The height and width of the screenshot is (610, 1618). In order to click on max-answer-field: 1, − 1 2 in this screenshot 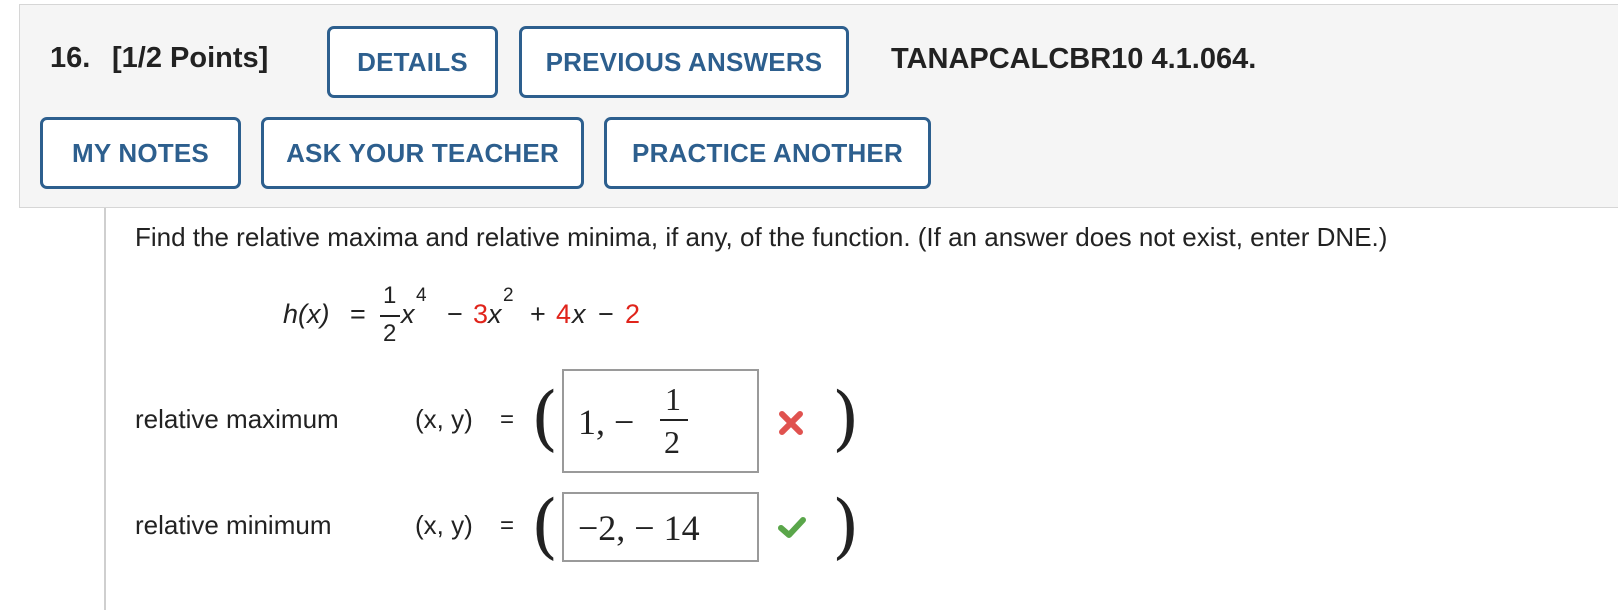, I will do `click(660, 421)`.